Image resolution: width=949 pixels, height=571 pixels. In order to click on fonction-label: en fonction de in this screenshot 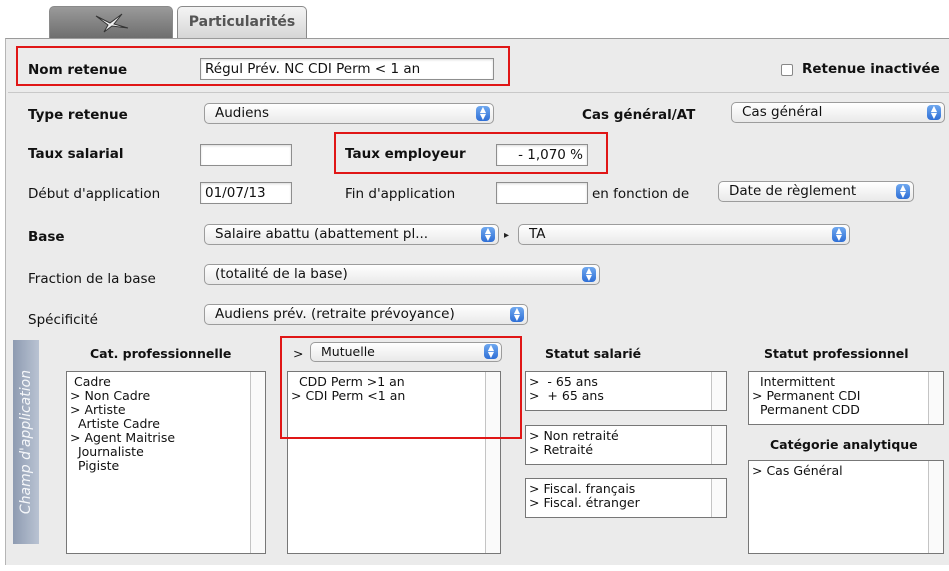, I will do `click(641, 194)`.